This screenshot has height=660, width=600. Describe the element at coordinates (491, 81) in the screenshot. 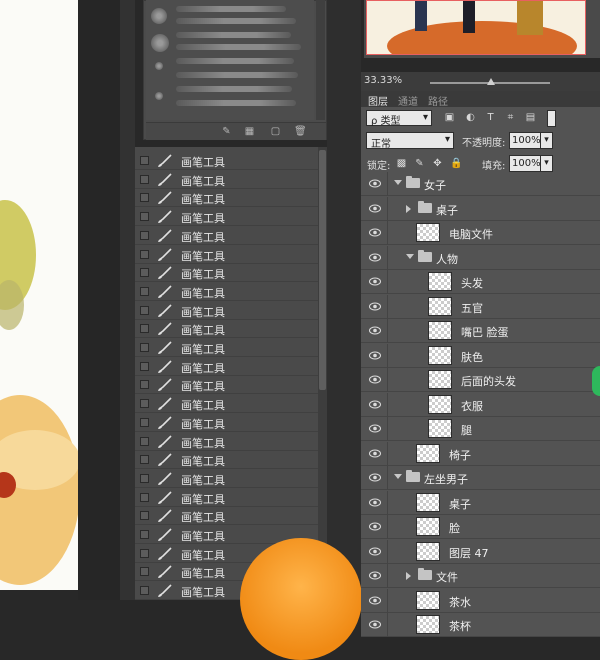

I see `zoom-slider-knob` at that location.